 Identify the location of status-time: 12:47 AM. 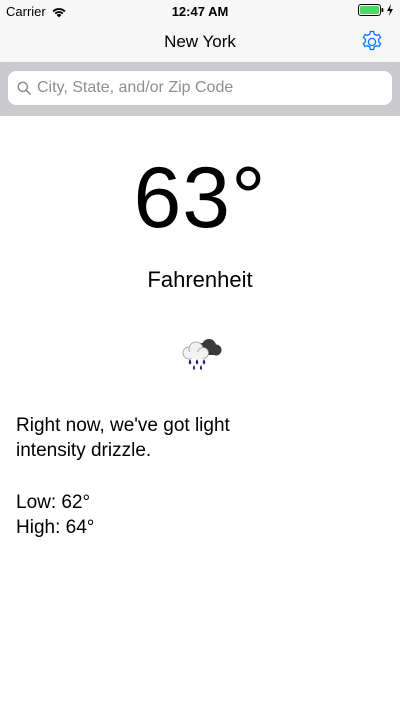
(200, 11).